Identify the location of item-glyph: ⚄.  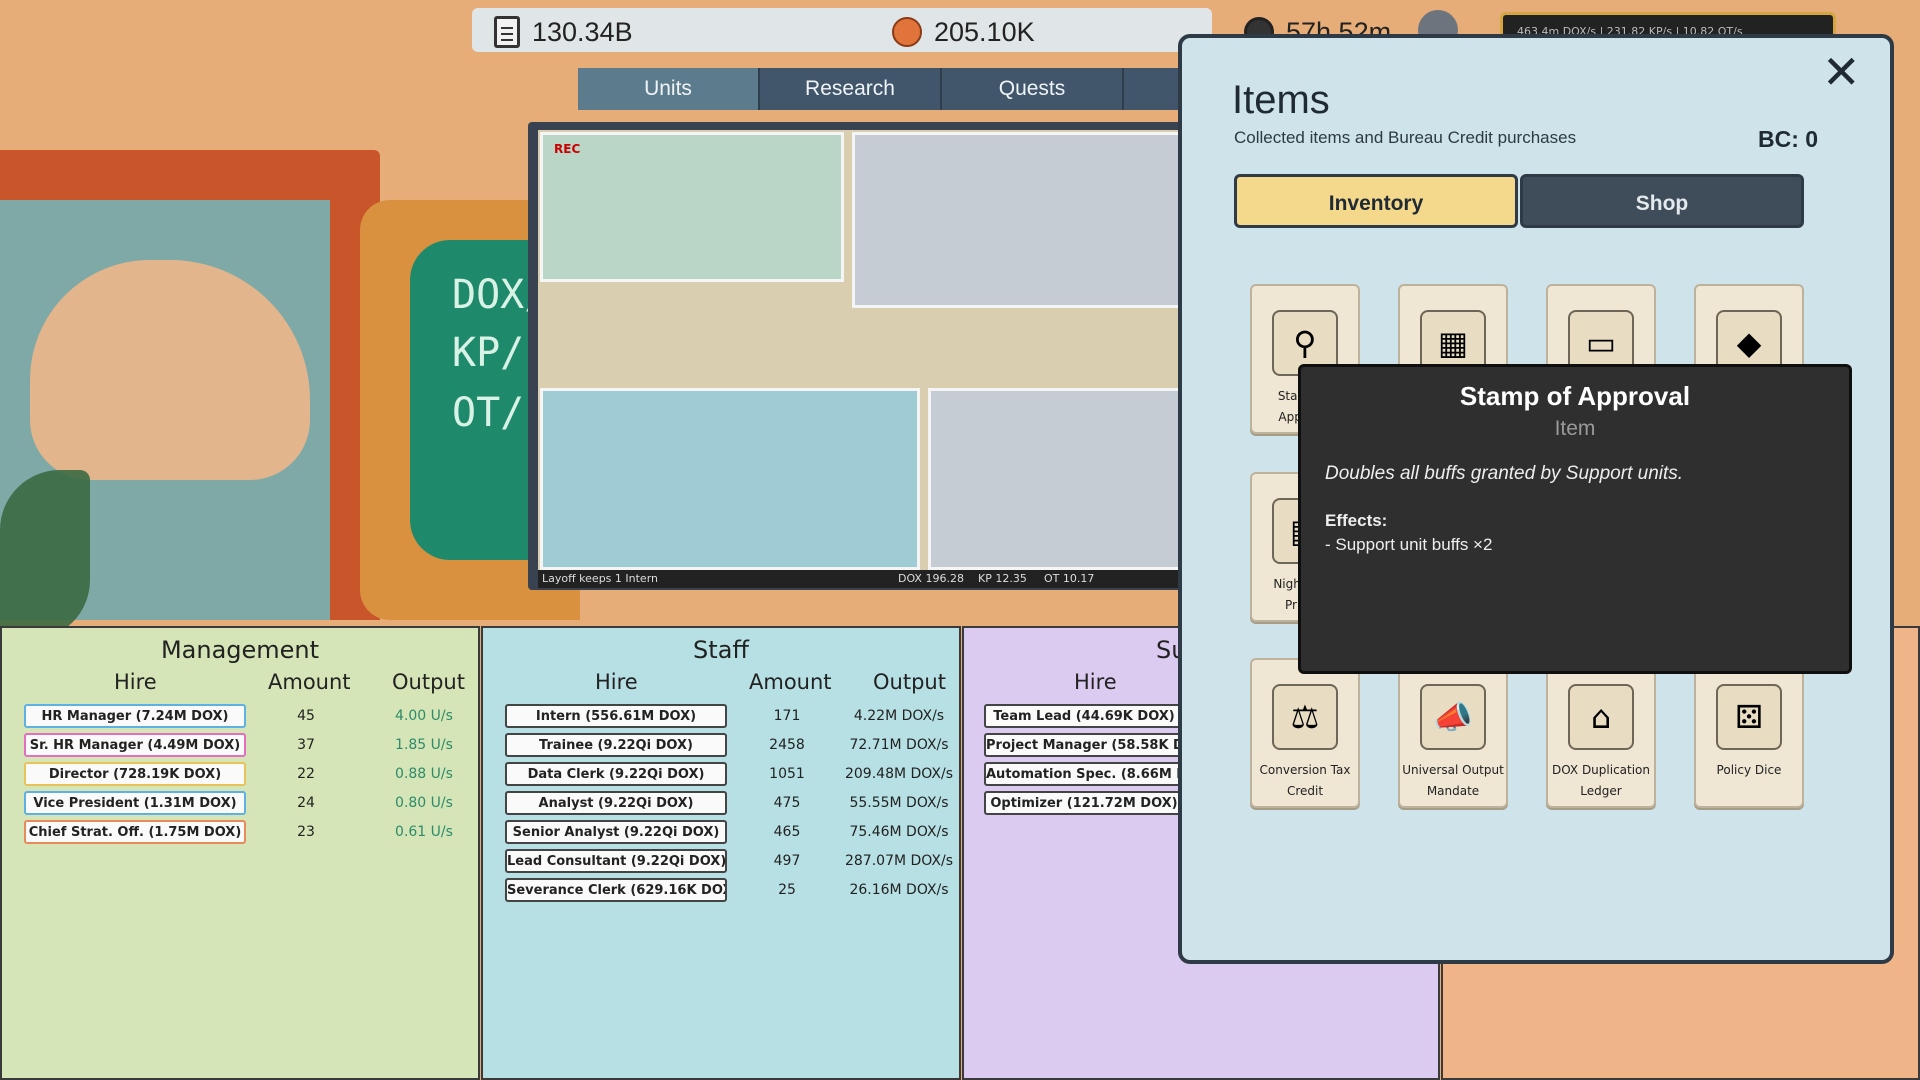
(1749, 717).